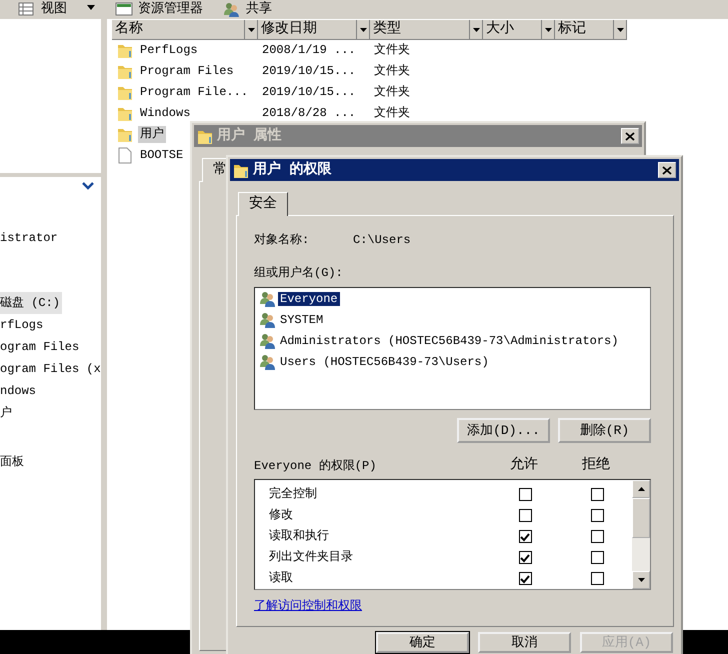  What do you see at coordinates (641, 518) in the screenshot?
I see `scroll-thumb` at bounding box center [641, 518].